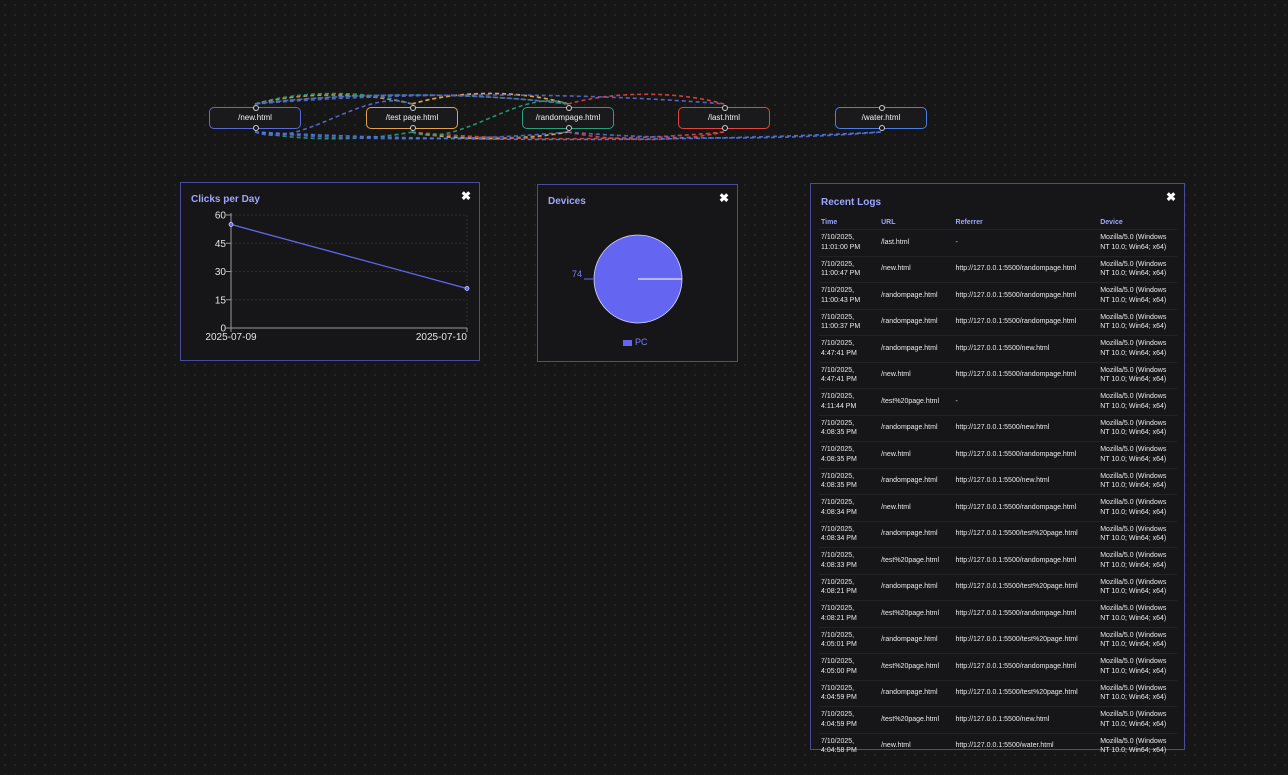  I want to click on flow-edges, so click(568, 116).